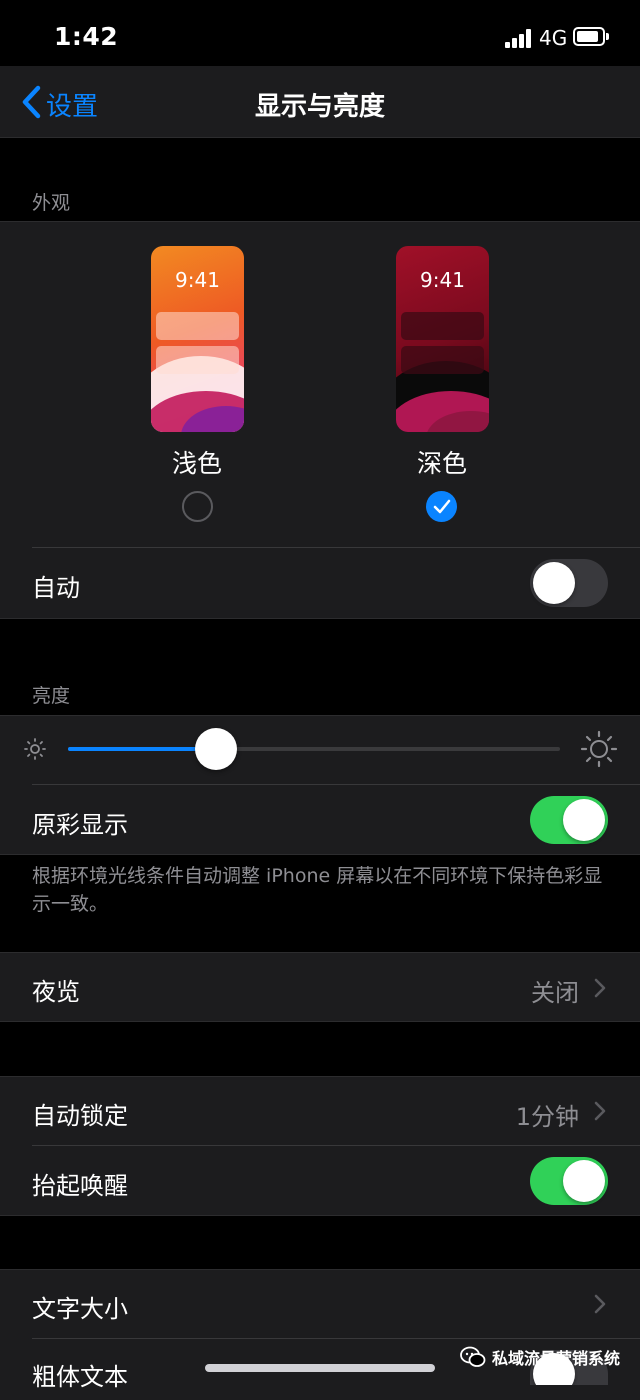  What do you see at coordinates (142, 749) in the screenshot?
I see `brightness-slider-fill` at bounding box center [142, 749].